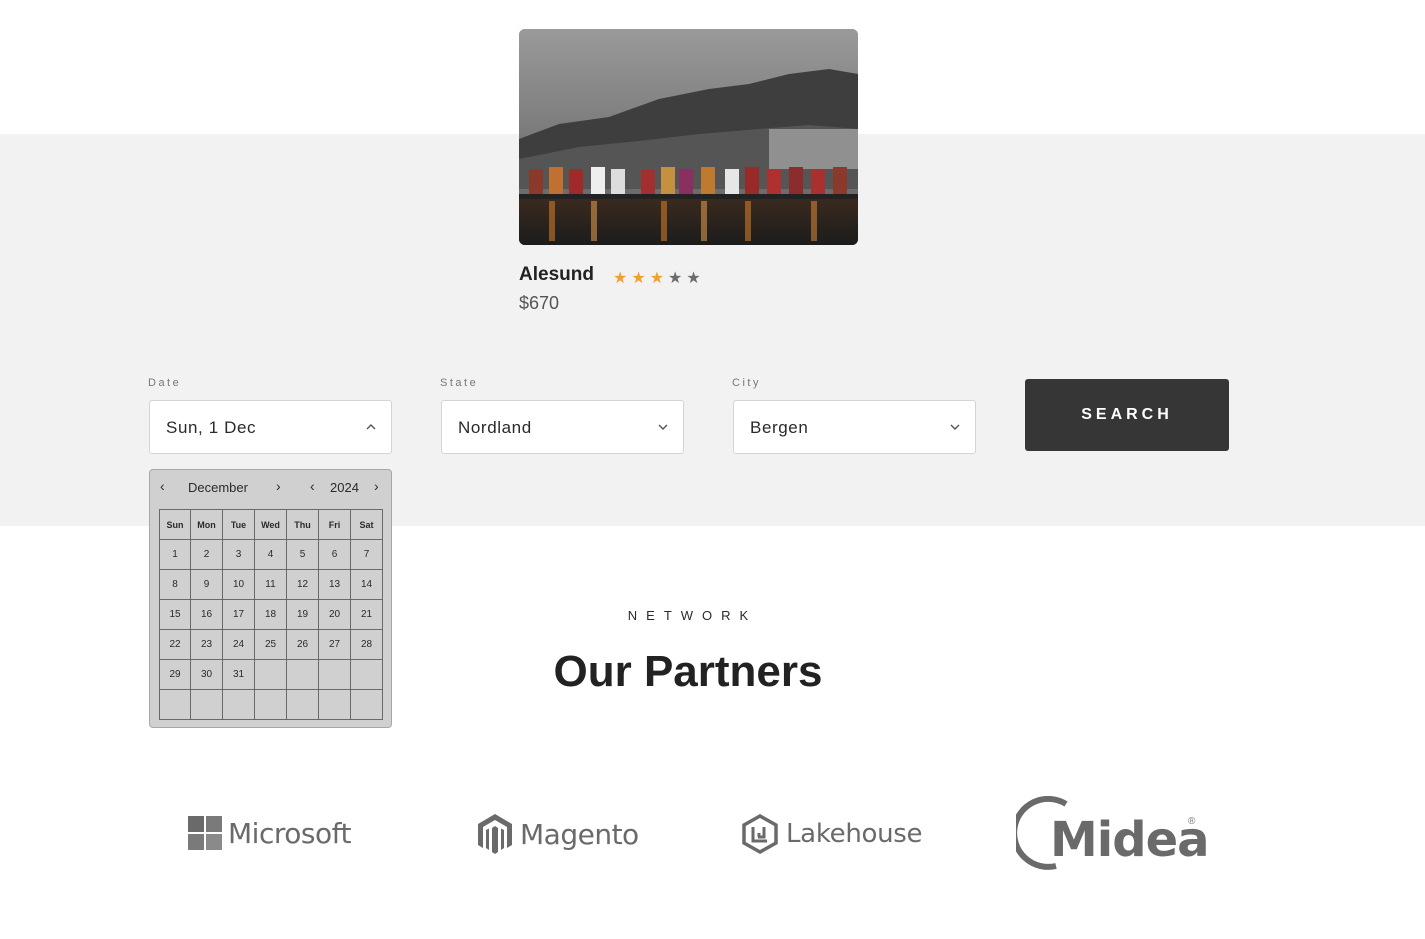 The height and width of the screenshot is (939, 1425). I want to click on date-value: Sun, 1 Dec, so click(211, 427).